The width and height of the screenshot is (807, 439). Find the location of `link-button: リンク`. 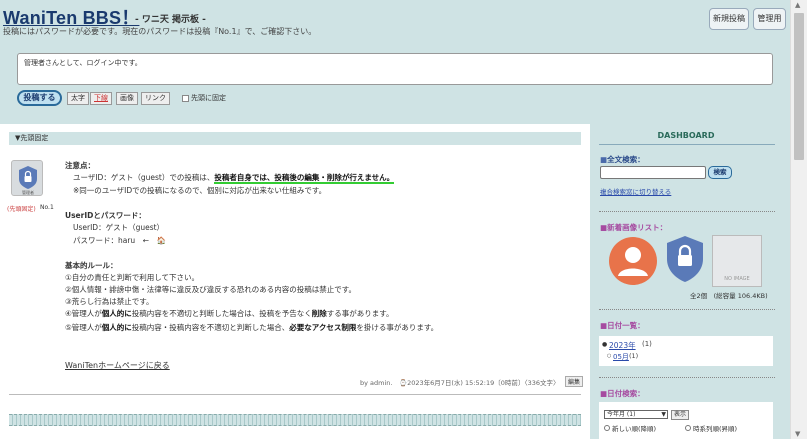

link-button: リンク is located at coordinates (155, 98).